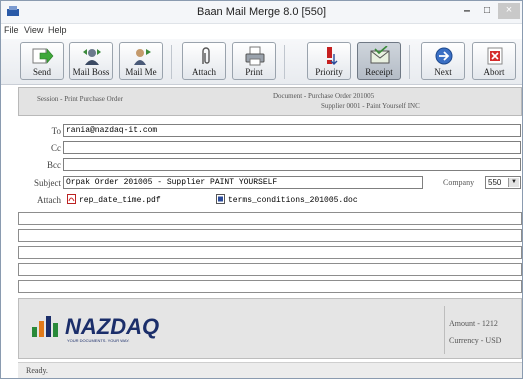  What do you see at coordinates (54, 165) in the screenshot?
I see `bcc-label: Bcc` at bounding box center [54, 165].